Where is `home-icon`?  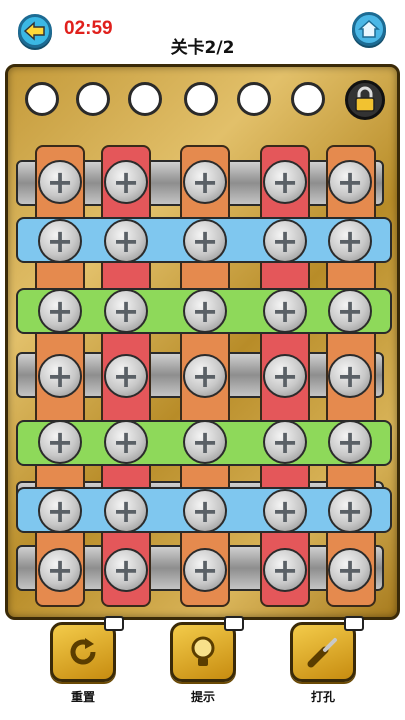
home-icon is located at coordinates (369, 28).